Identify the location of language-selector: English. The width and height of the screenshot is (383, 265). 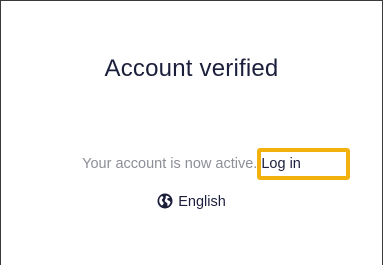
(191, 202).